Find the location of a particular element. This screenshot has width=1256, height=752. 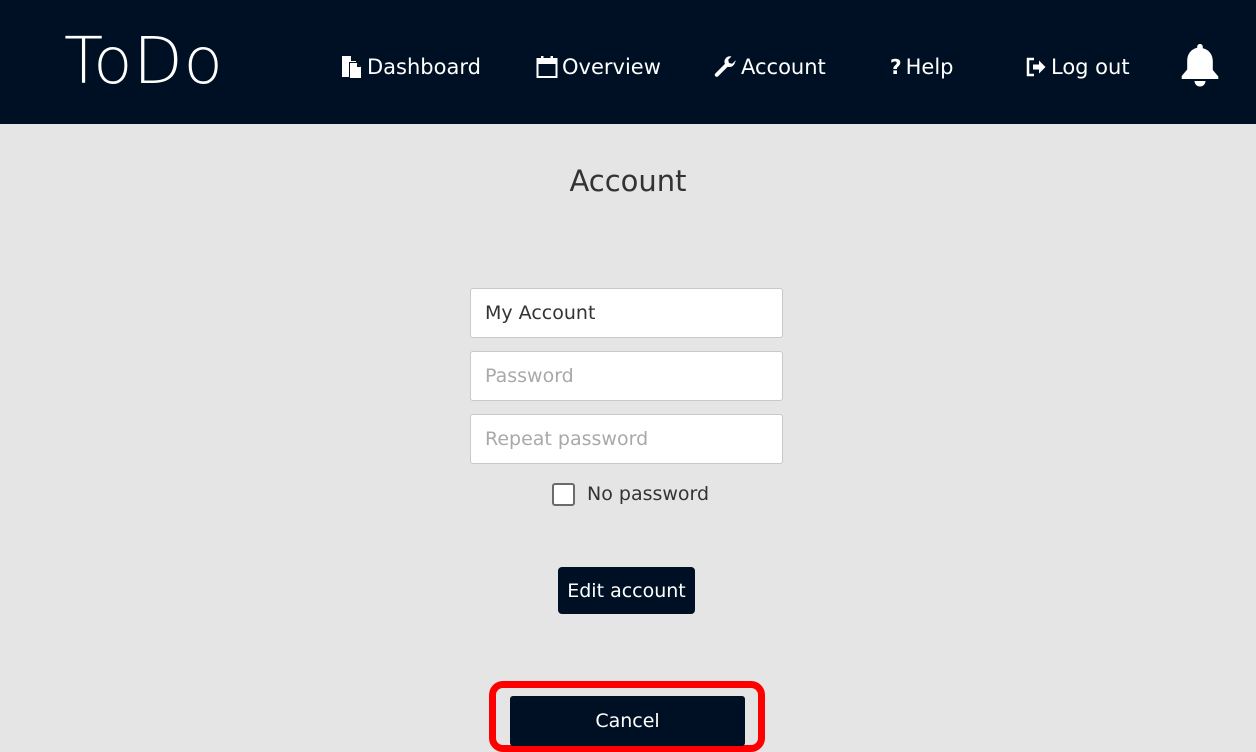

app-logo: ToDo is located at coordinates (144, 62).